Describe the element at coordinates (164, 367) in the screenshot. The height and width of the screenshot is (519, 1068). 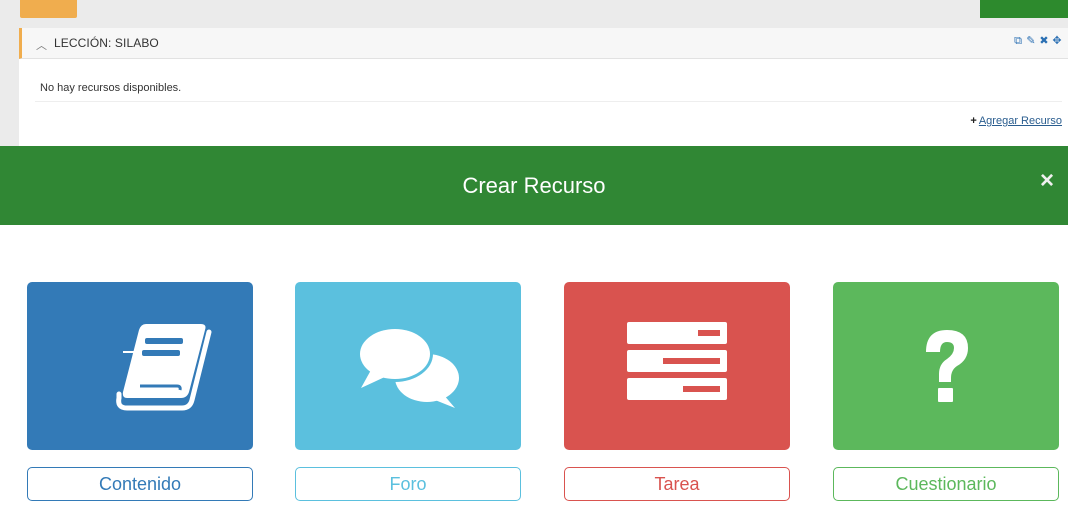
I see `book-icon` at that location.